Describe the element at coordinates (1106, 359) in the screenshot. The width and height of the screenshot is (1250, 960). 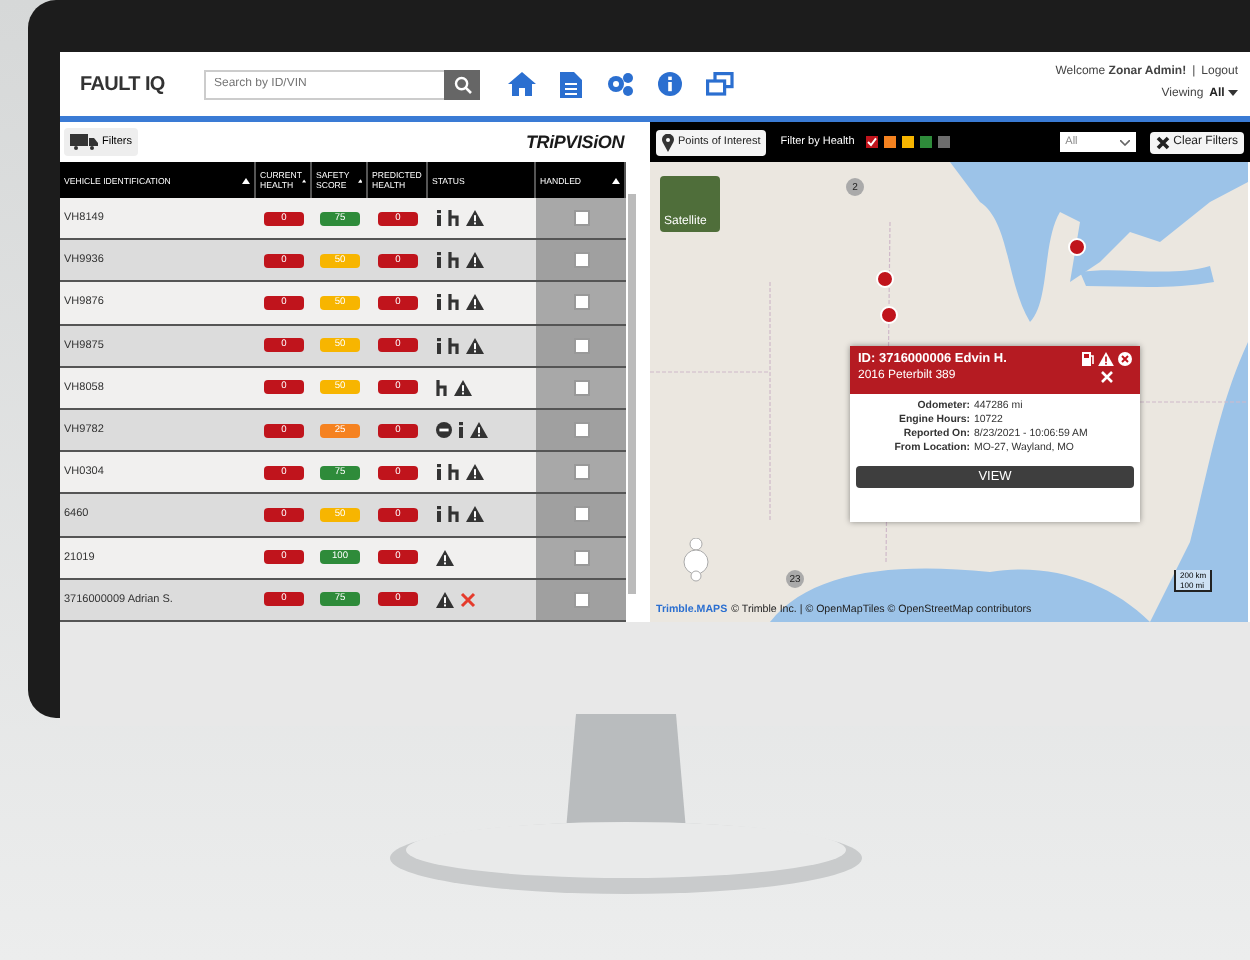
I see `warning-icon` at that location.